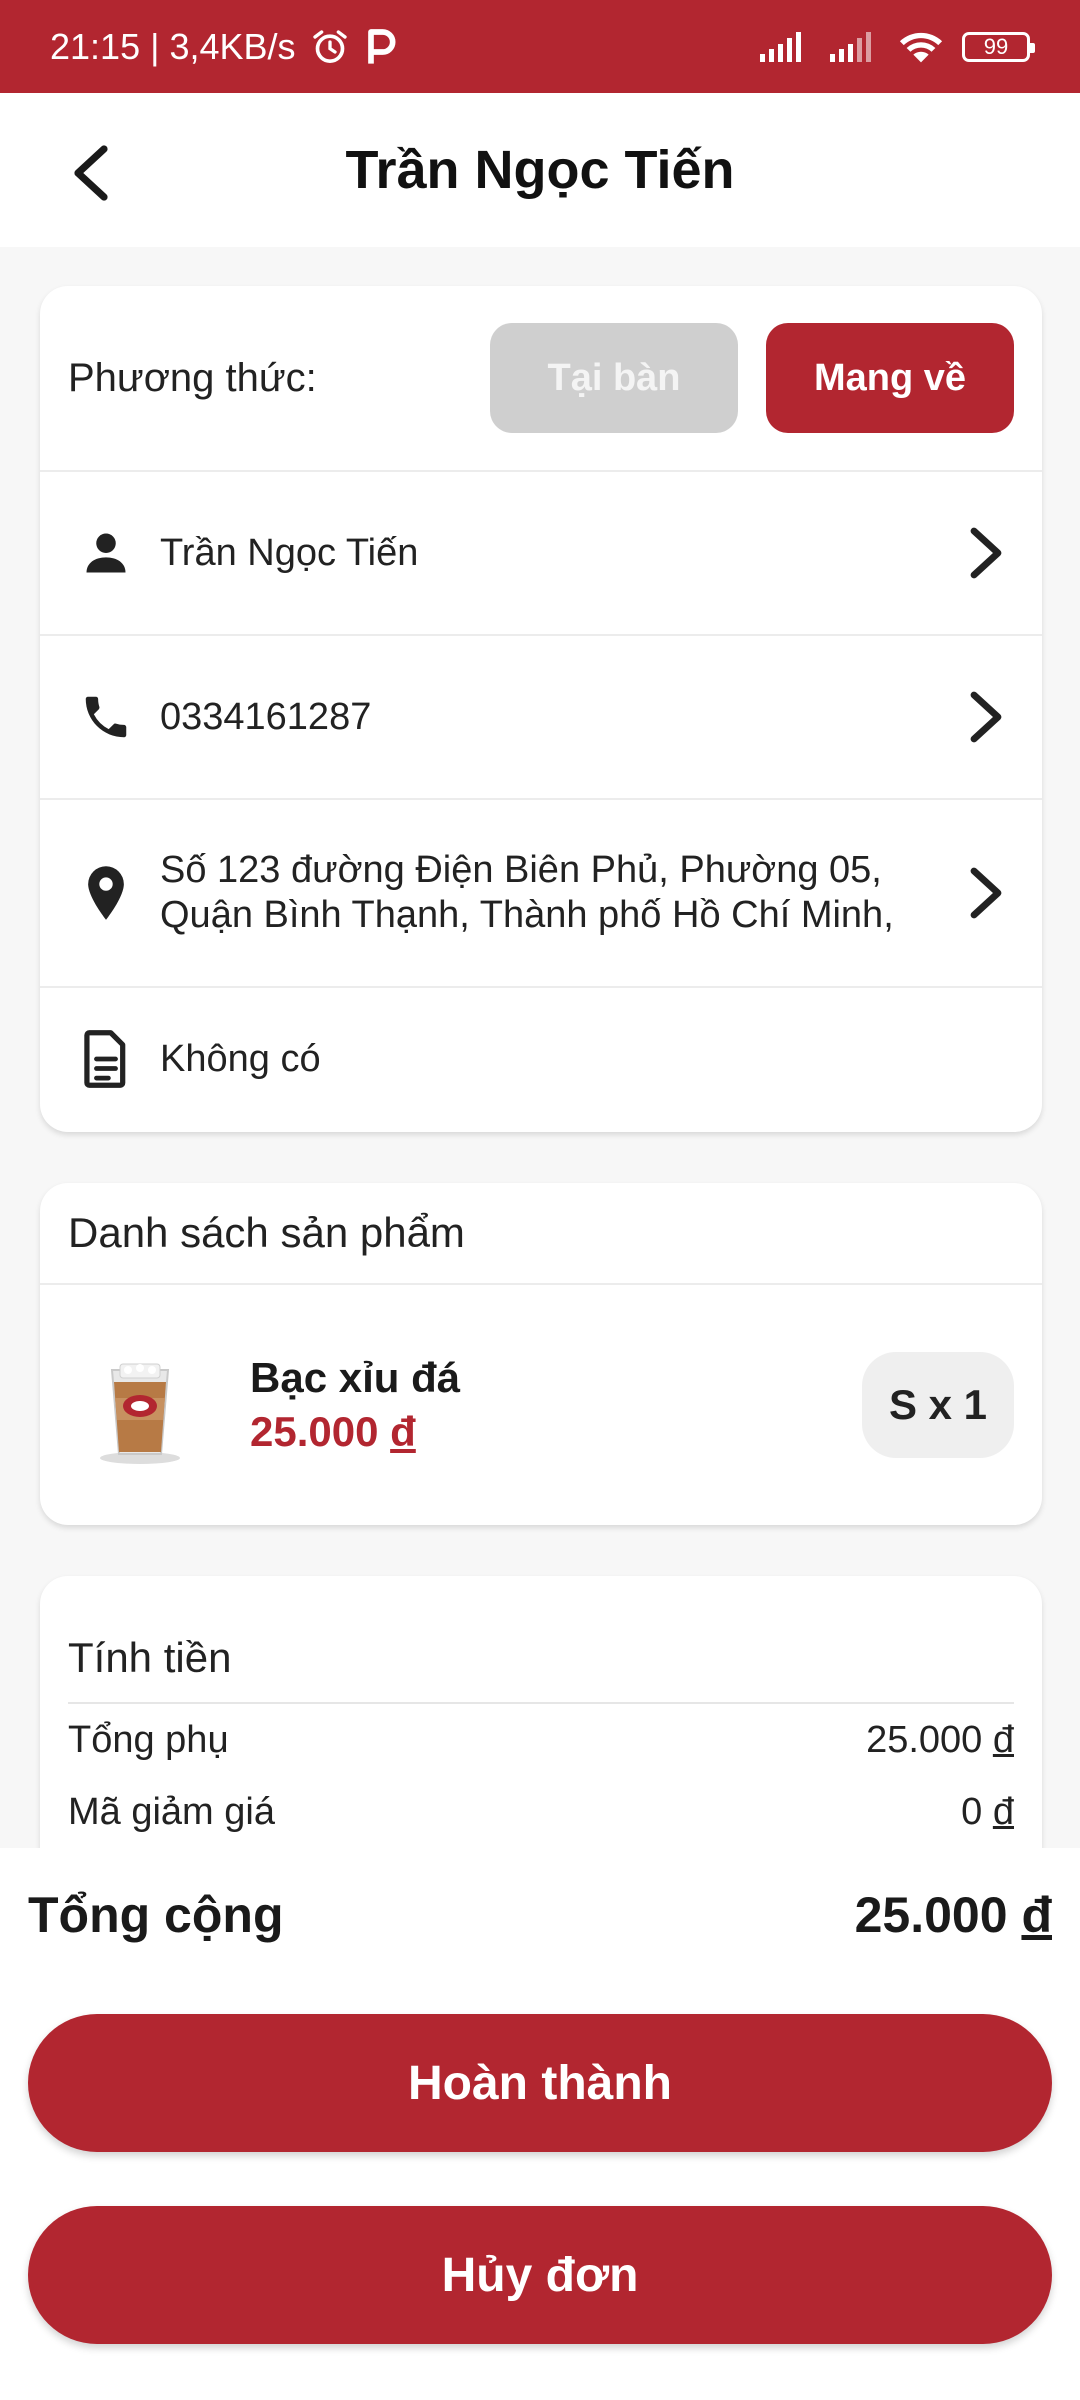 Image resolution: width=1080 pixels, height=2400 pixels. I want to click on method-row: Phương thức: Tại bàn Mang về, so click(541, 379).